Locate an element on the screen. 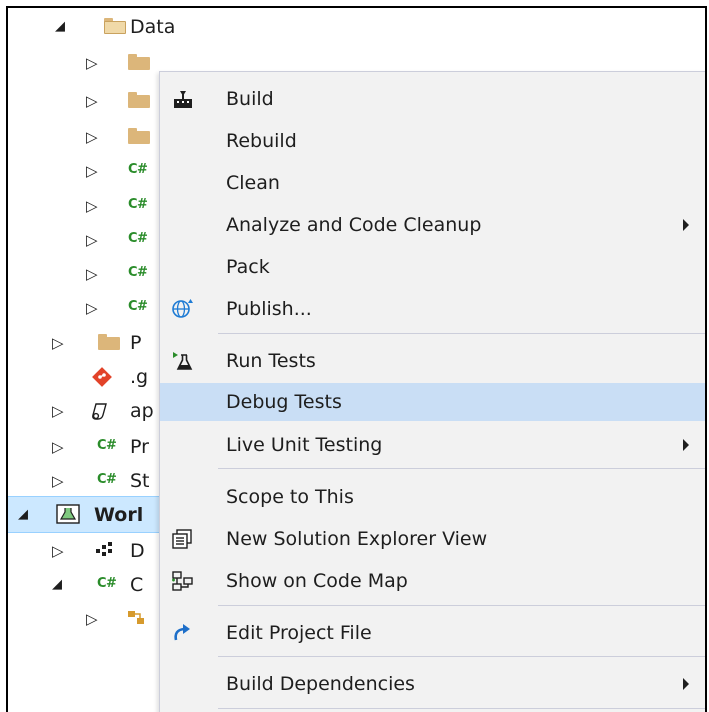  tree-label: P is located at coordinates (136, 343).